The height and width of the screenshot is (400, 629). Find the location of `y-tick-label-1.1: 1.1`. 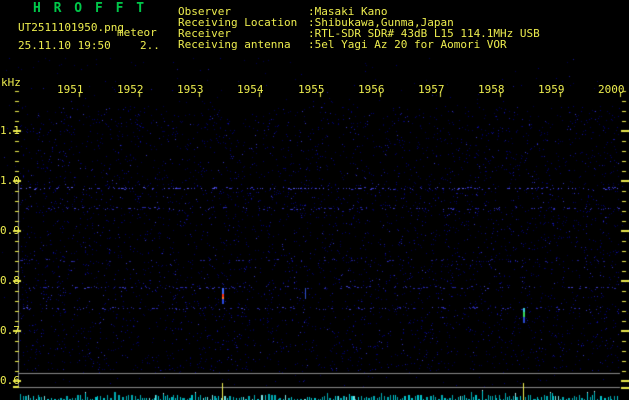

y-tick-label-1.1: 1.1 is located at coordinates (10, 130).